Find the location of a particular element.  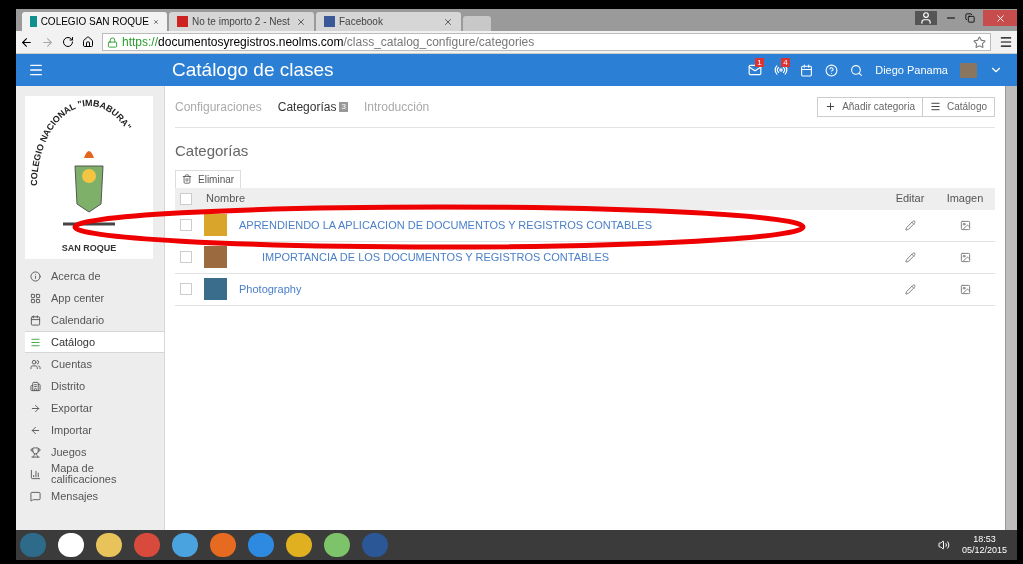

sidebar-item: Catálogo is located at coordinates (94, 342).